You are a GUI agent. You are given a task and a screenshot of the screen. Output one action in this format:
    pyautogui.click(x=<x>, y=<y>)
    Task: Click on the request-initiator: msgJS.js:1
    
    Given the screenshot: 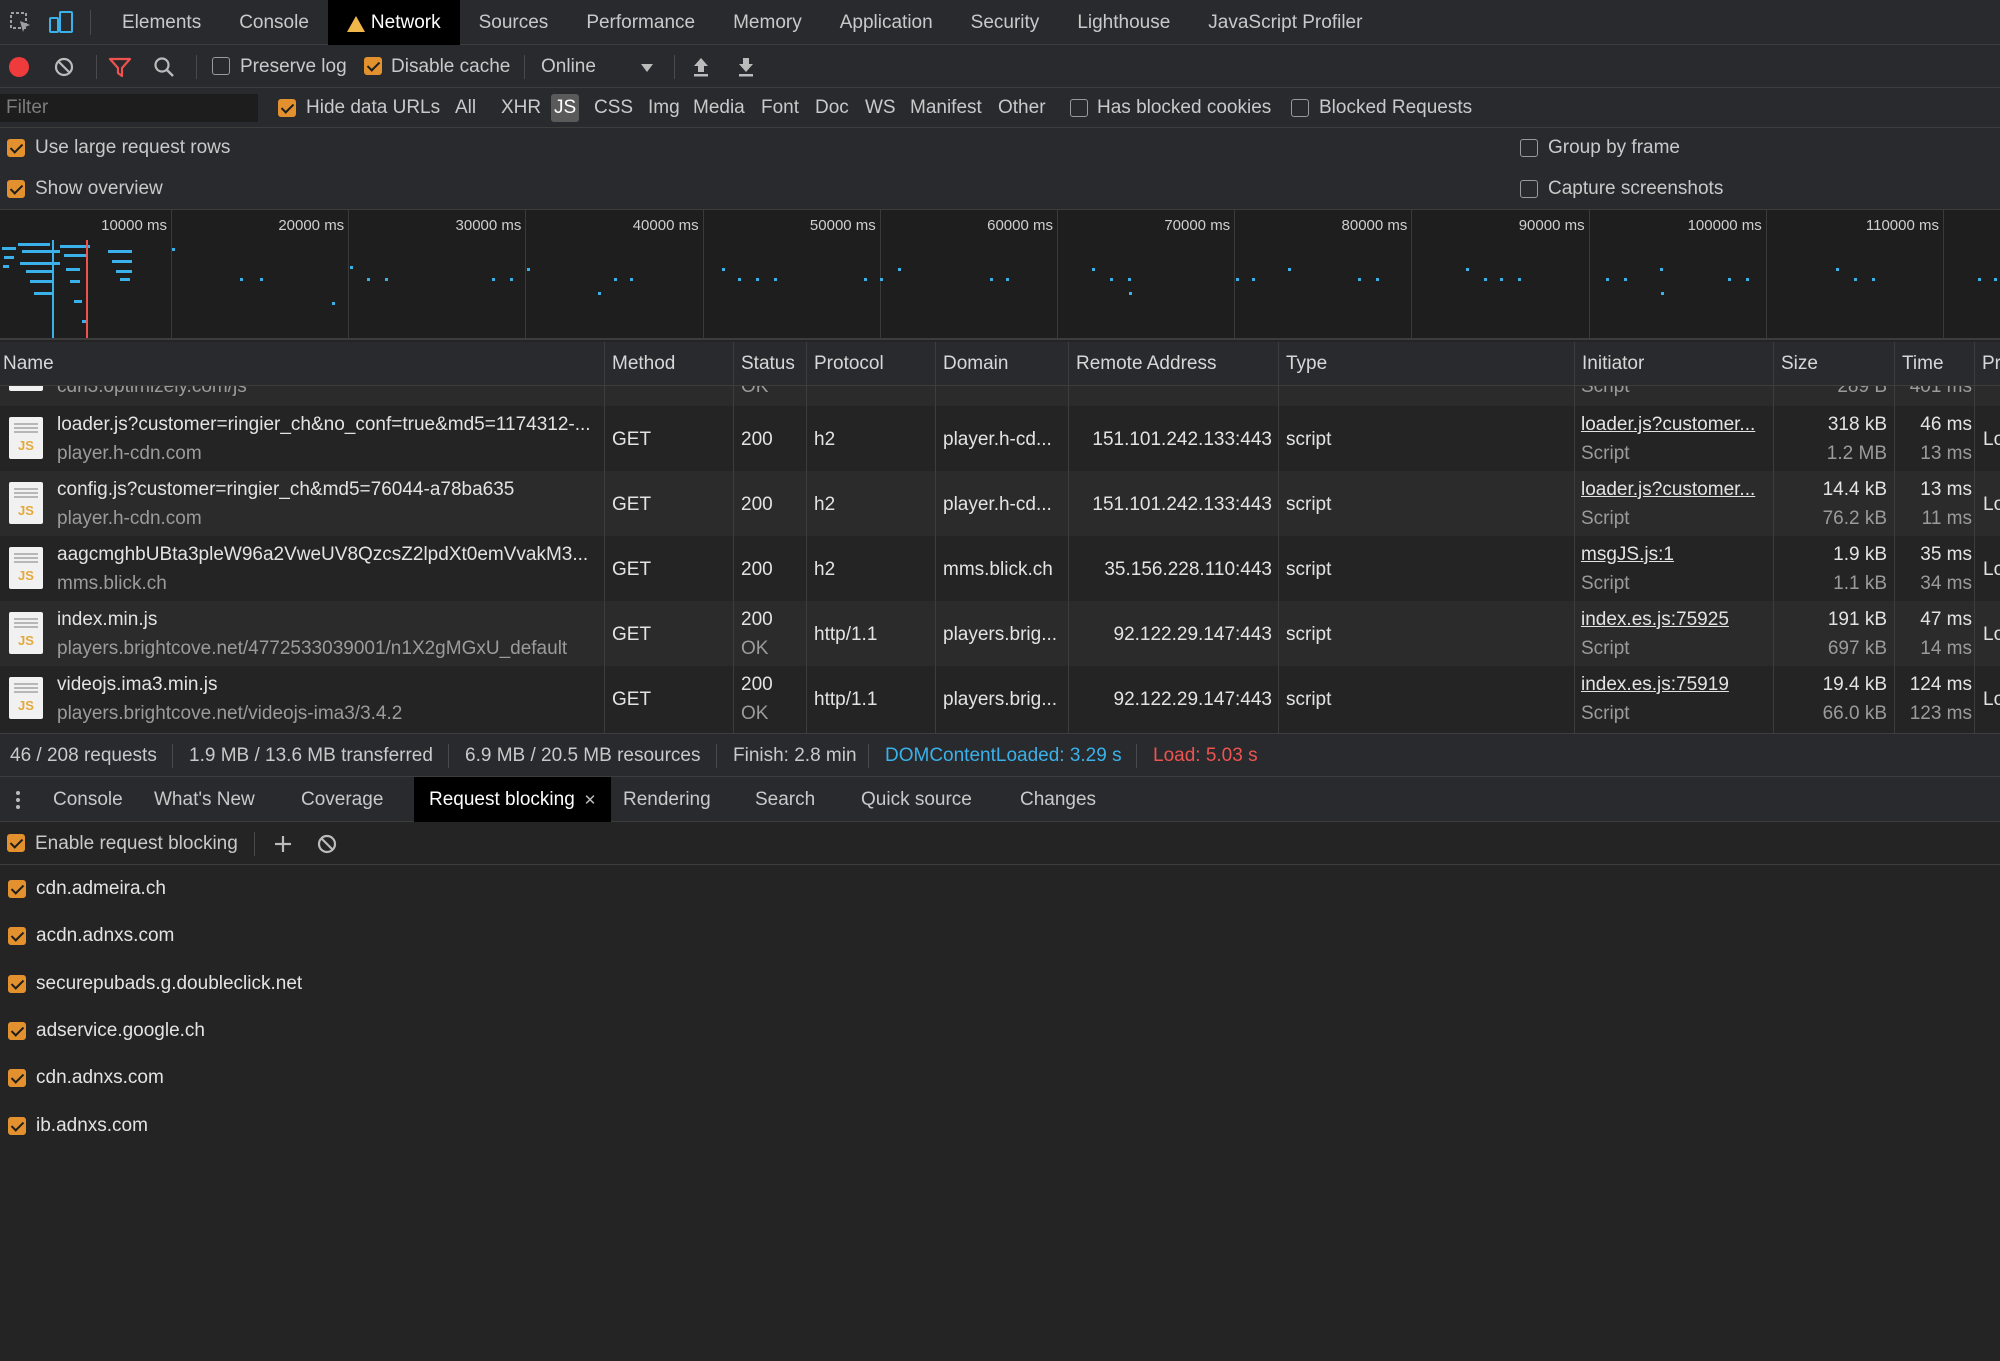 What is the action you would take?
    pyautogui.click(x=1674, y=555)
    